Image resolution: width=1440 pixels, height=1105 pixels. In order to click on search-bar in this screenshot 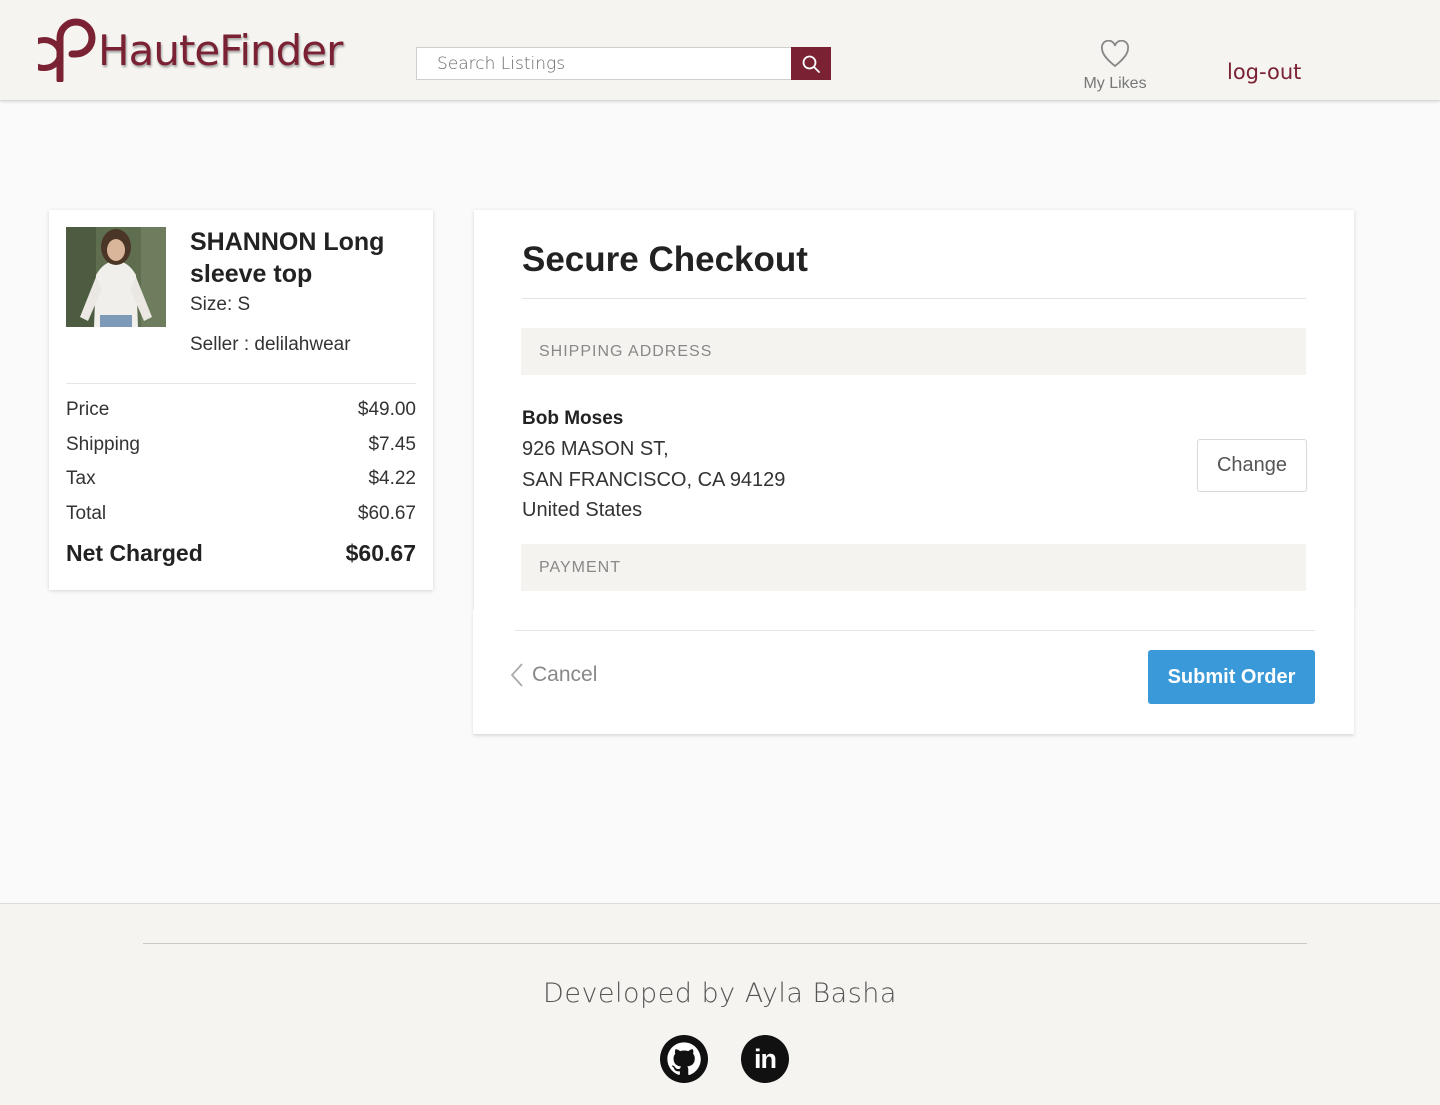, I will do `click(623, 63)`.